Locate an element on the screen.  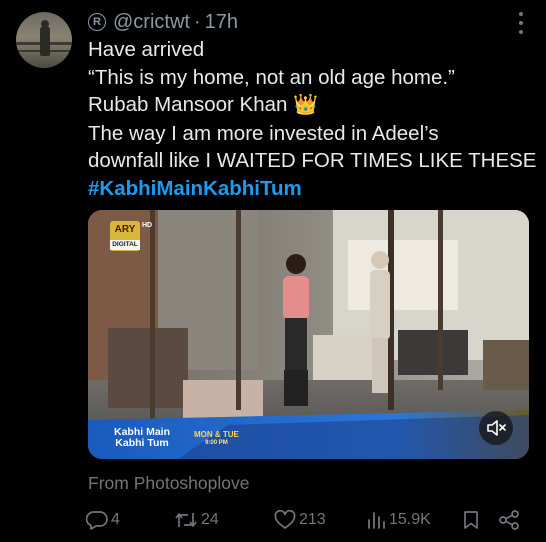
like-button: 213 is located at coordinates (300, 520).